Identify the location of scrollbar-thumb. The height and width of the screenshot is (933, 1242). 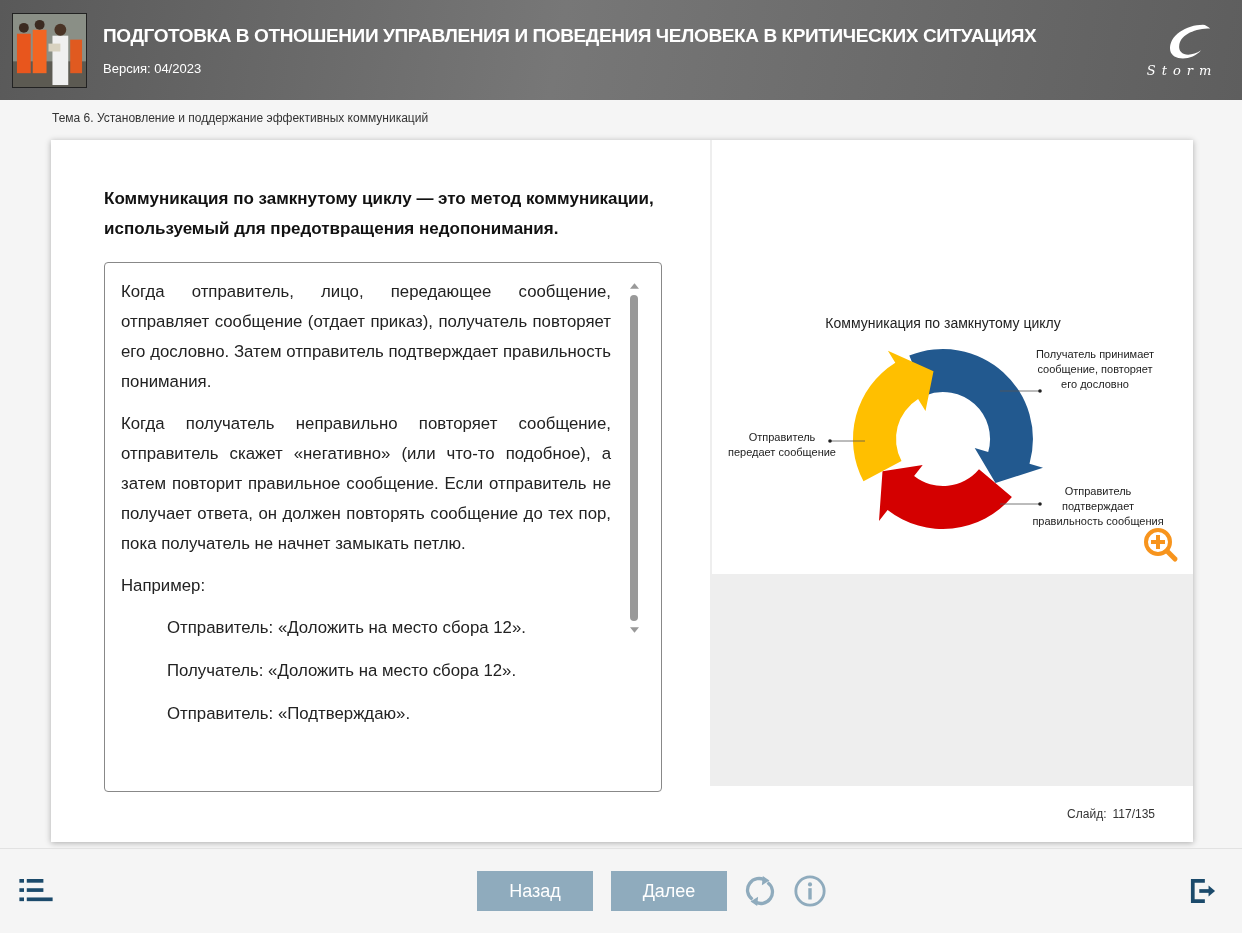
(634, 458).